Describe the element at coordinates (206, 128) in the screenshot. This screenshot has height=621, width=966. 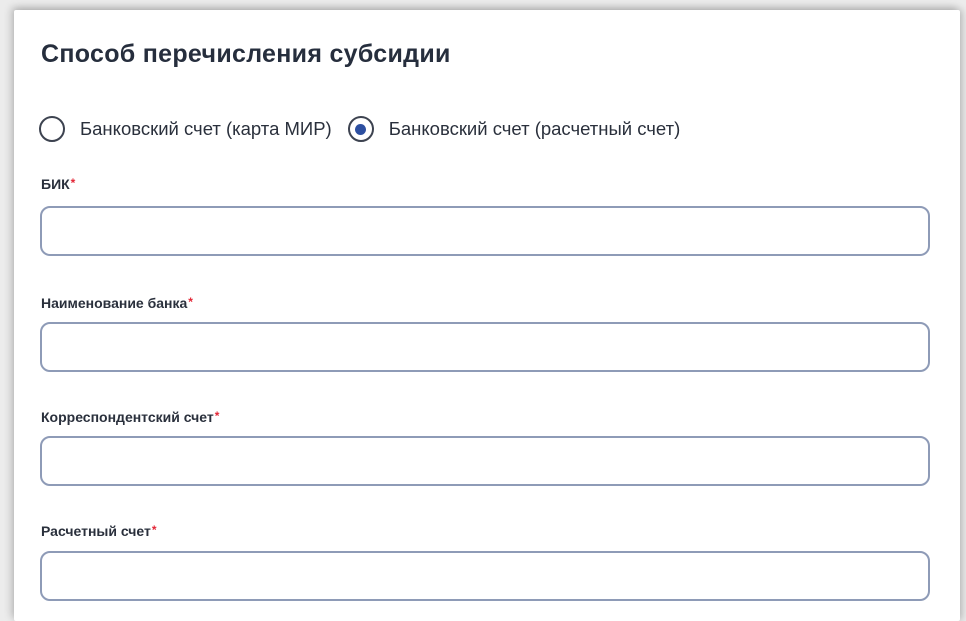
I see `radio-label-mir-card: Банковский счет (карта МИР)` at that location.